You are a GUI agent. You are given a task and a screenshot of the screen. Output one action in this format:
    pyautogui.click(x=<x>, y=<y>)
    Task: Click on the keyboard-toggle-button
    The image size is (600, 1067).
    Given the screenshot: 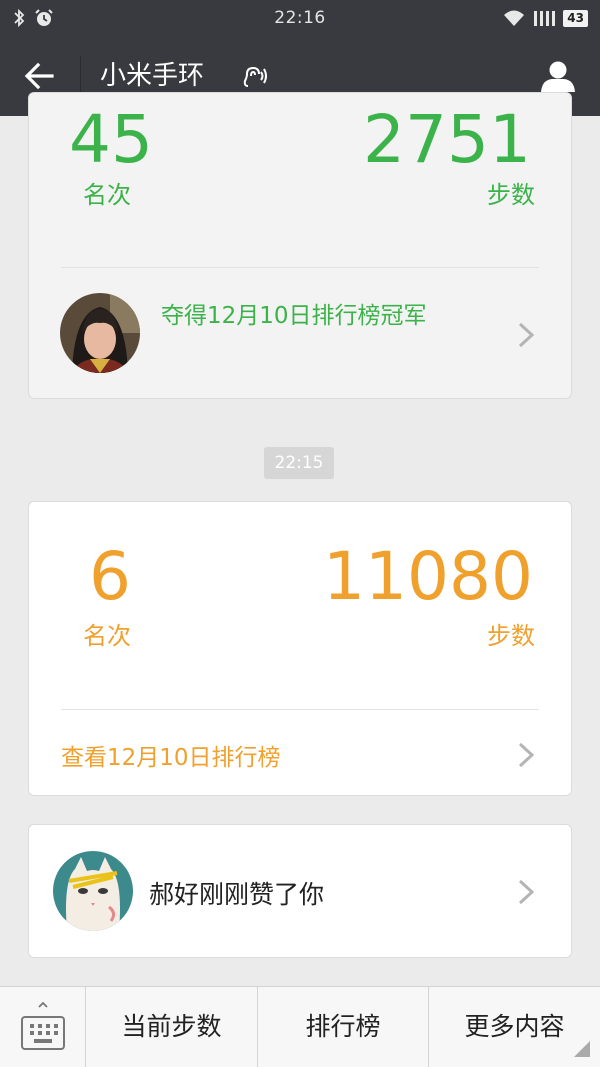 What is the action you would take?
    pyautogui.click(x=43, y=1027)
    